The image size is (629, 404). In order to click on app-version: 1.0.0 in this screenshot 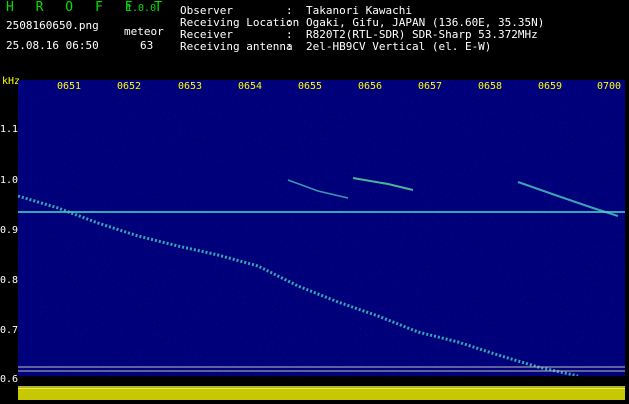, I will do `click(141, 8)`.